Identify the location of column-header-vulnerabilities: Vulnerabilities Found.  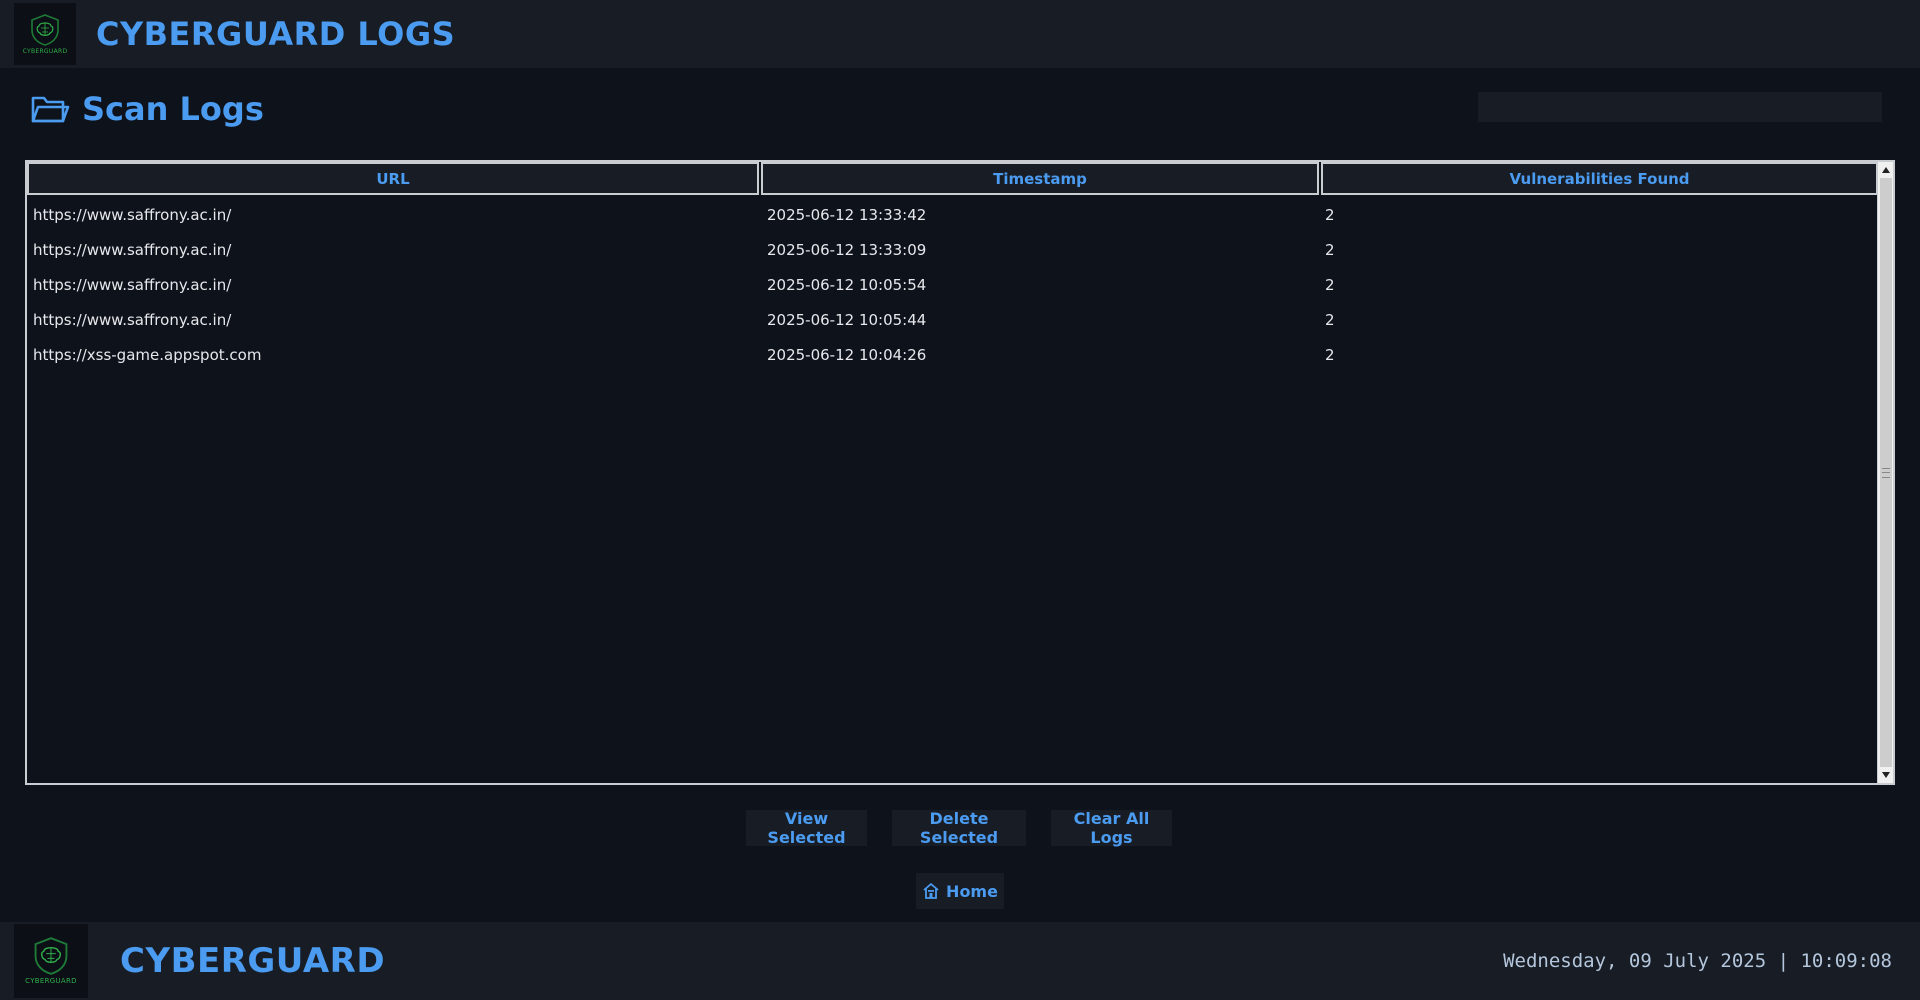
(1599, 178).